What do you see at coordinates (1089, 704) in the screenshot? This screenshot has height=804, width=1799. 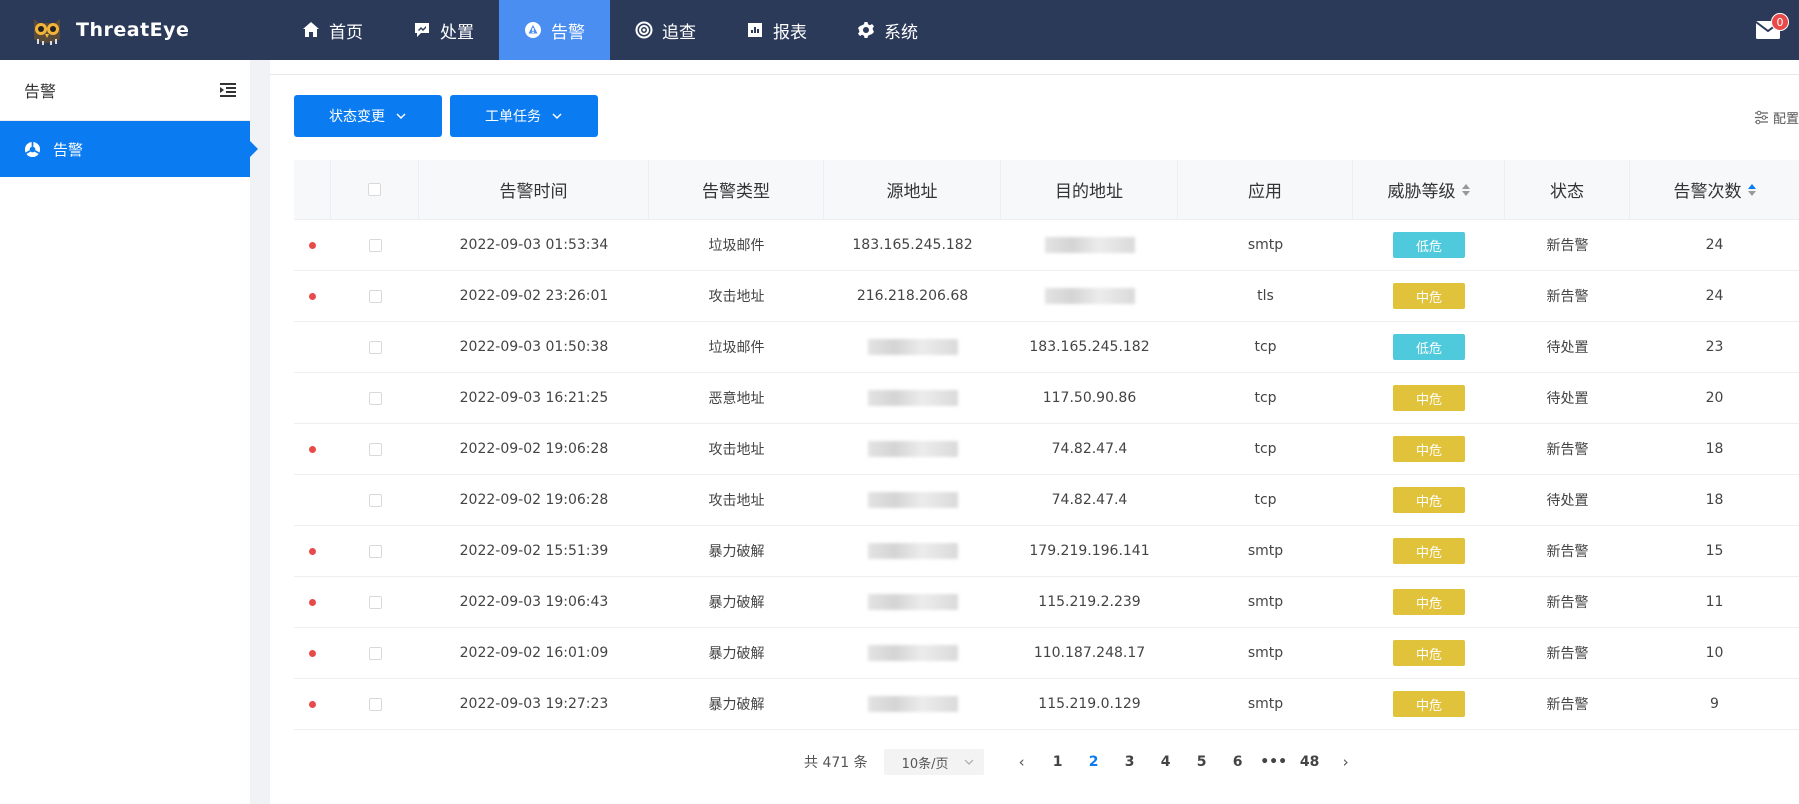 I see `destination-address: 115.219.0.129` at bounding box center [1089, 704].